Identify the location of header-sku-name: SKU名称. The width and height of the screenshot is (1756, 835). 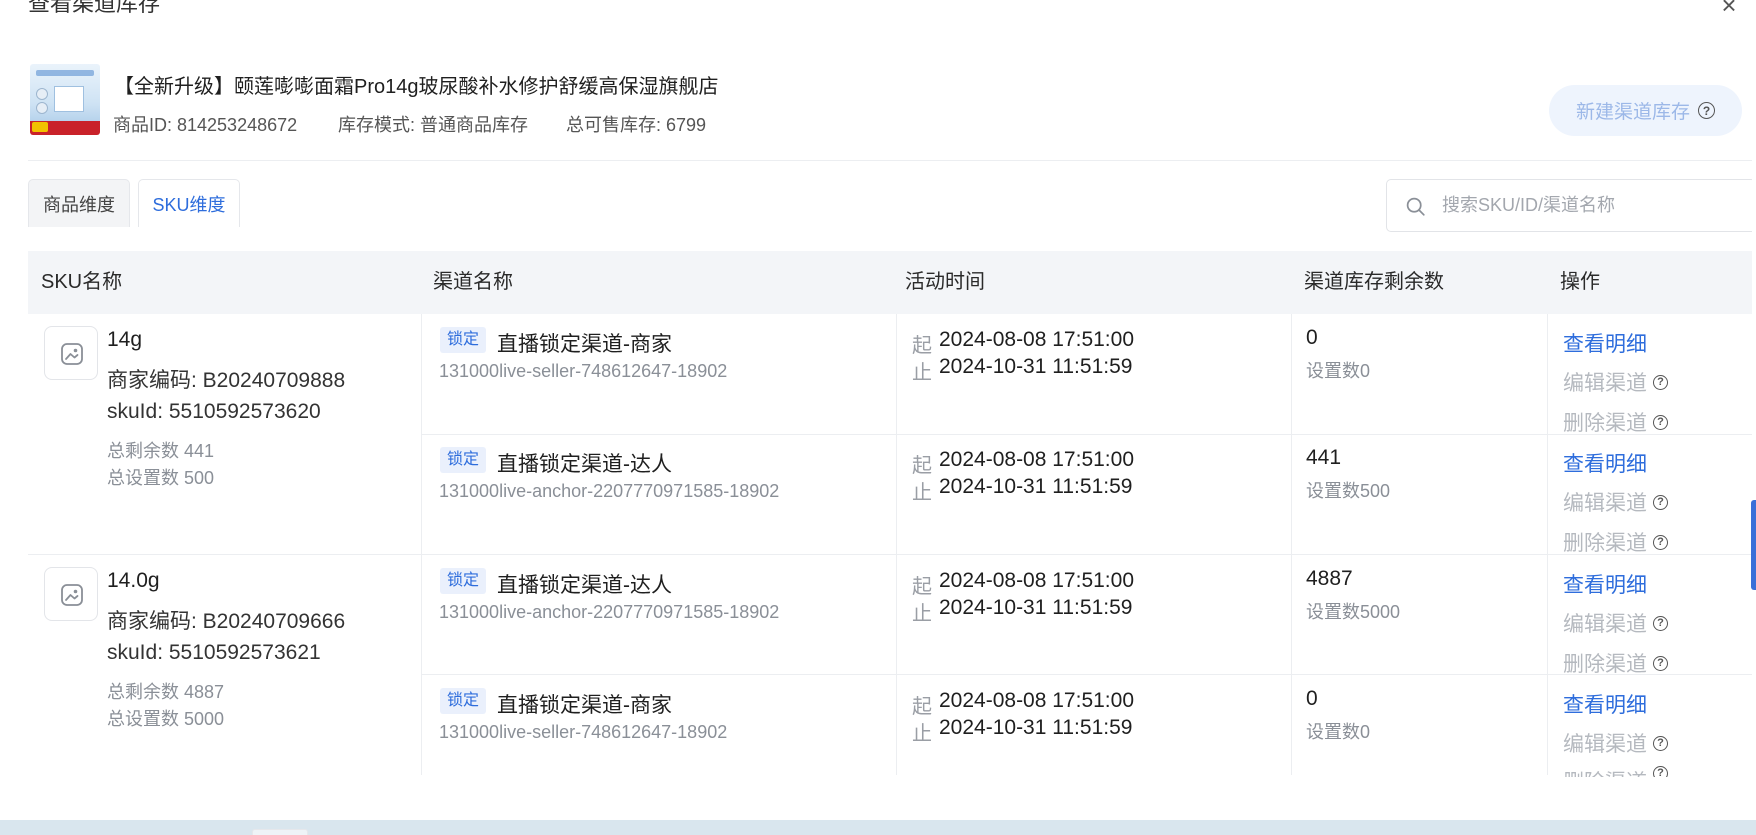
(82, 282).